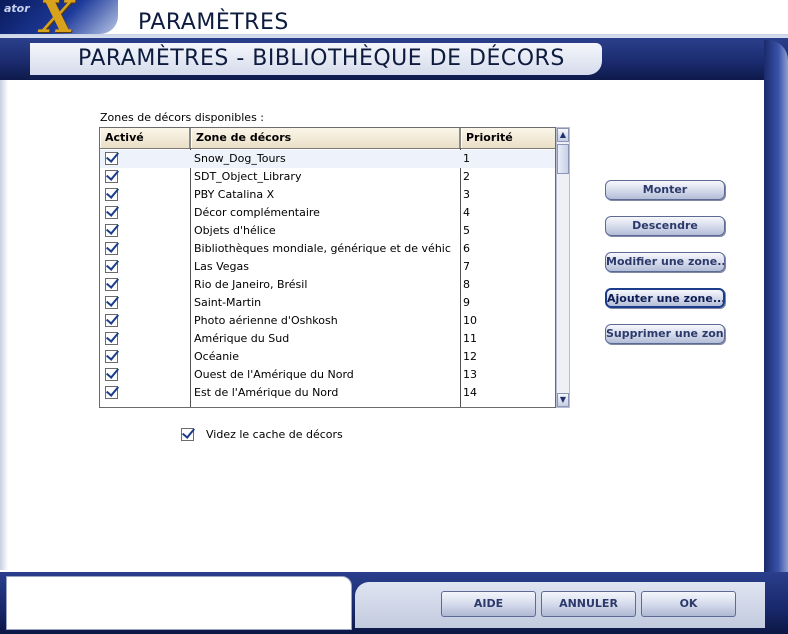 This screenshot has width=788, height=634. Describe the element at coordinates (327, 357) in the screenshot. I see `table-row: Océanie 12` at that location.